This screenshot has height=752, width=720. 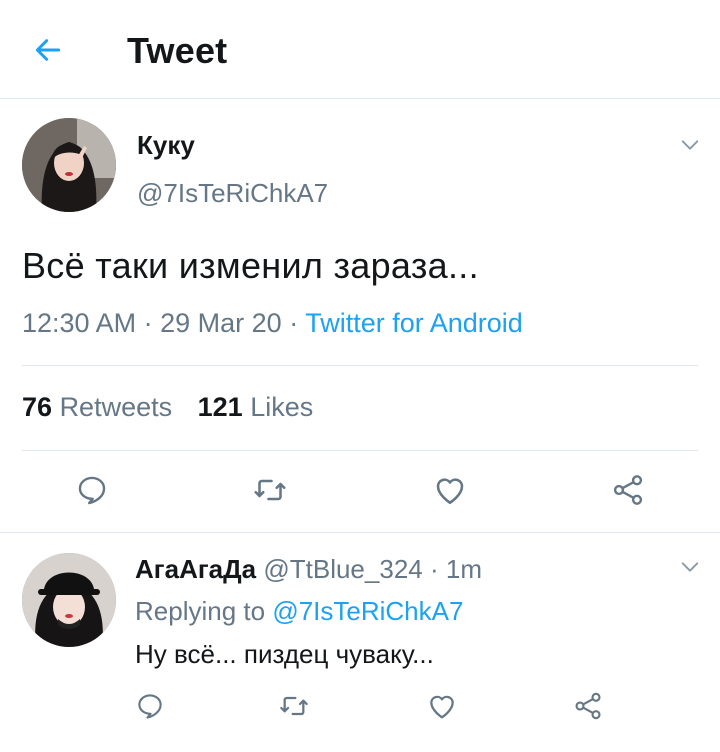 What do you see at coordinates (360, 490) in the screenshot?
I see `tweet-actions` at bounding box center [360, 490].